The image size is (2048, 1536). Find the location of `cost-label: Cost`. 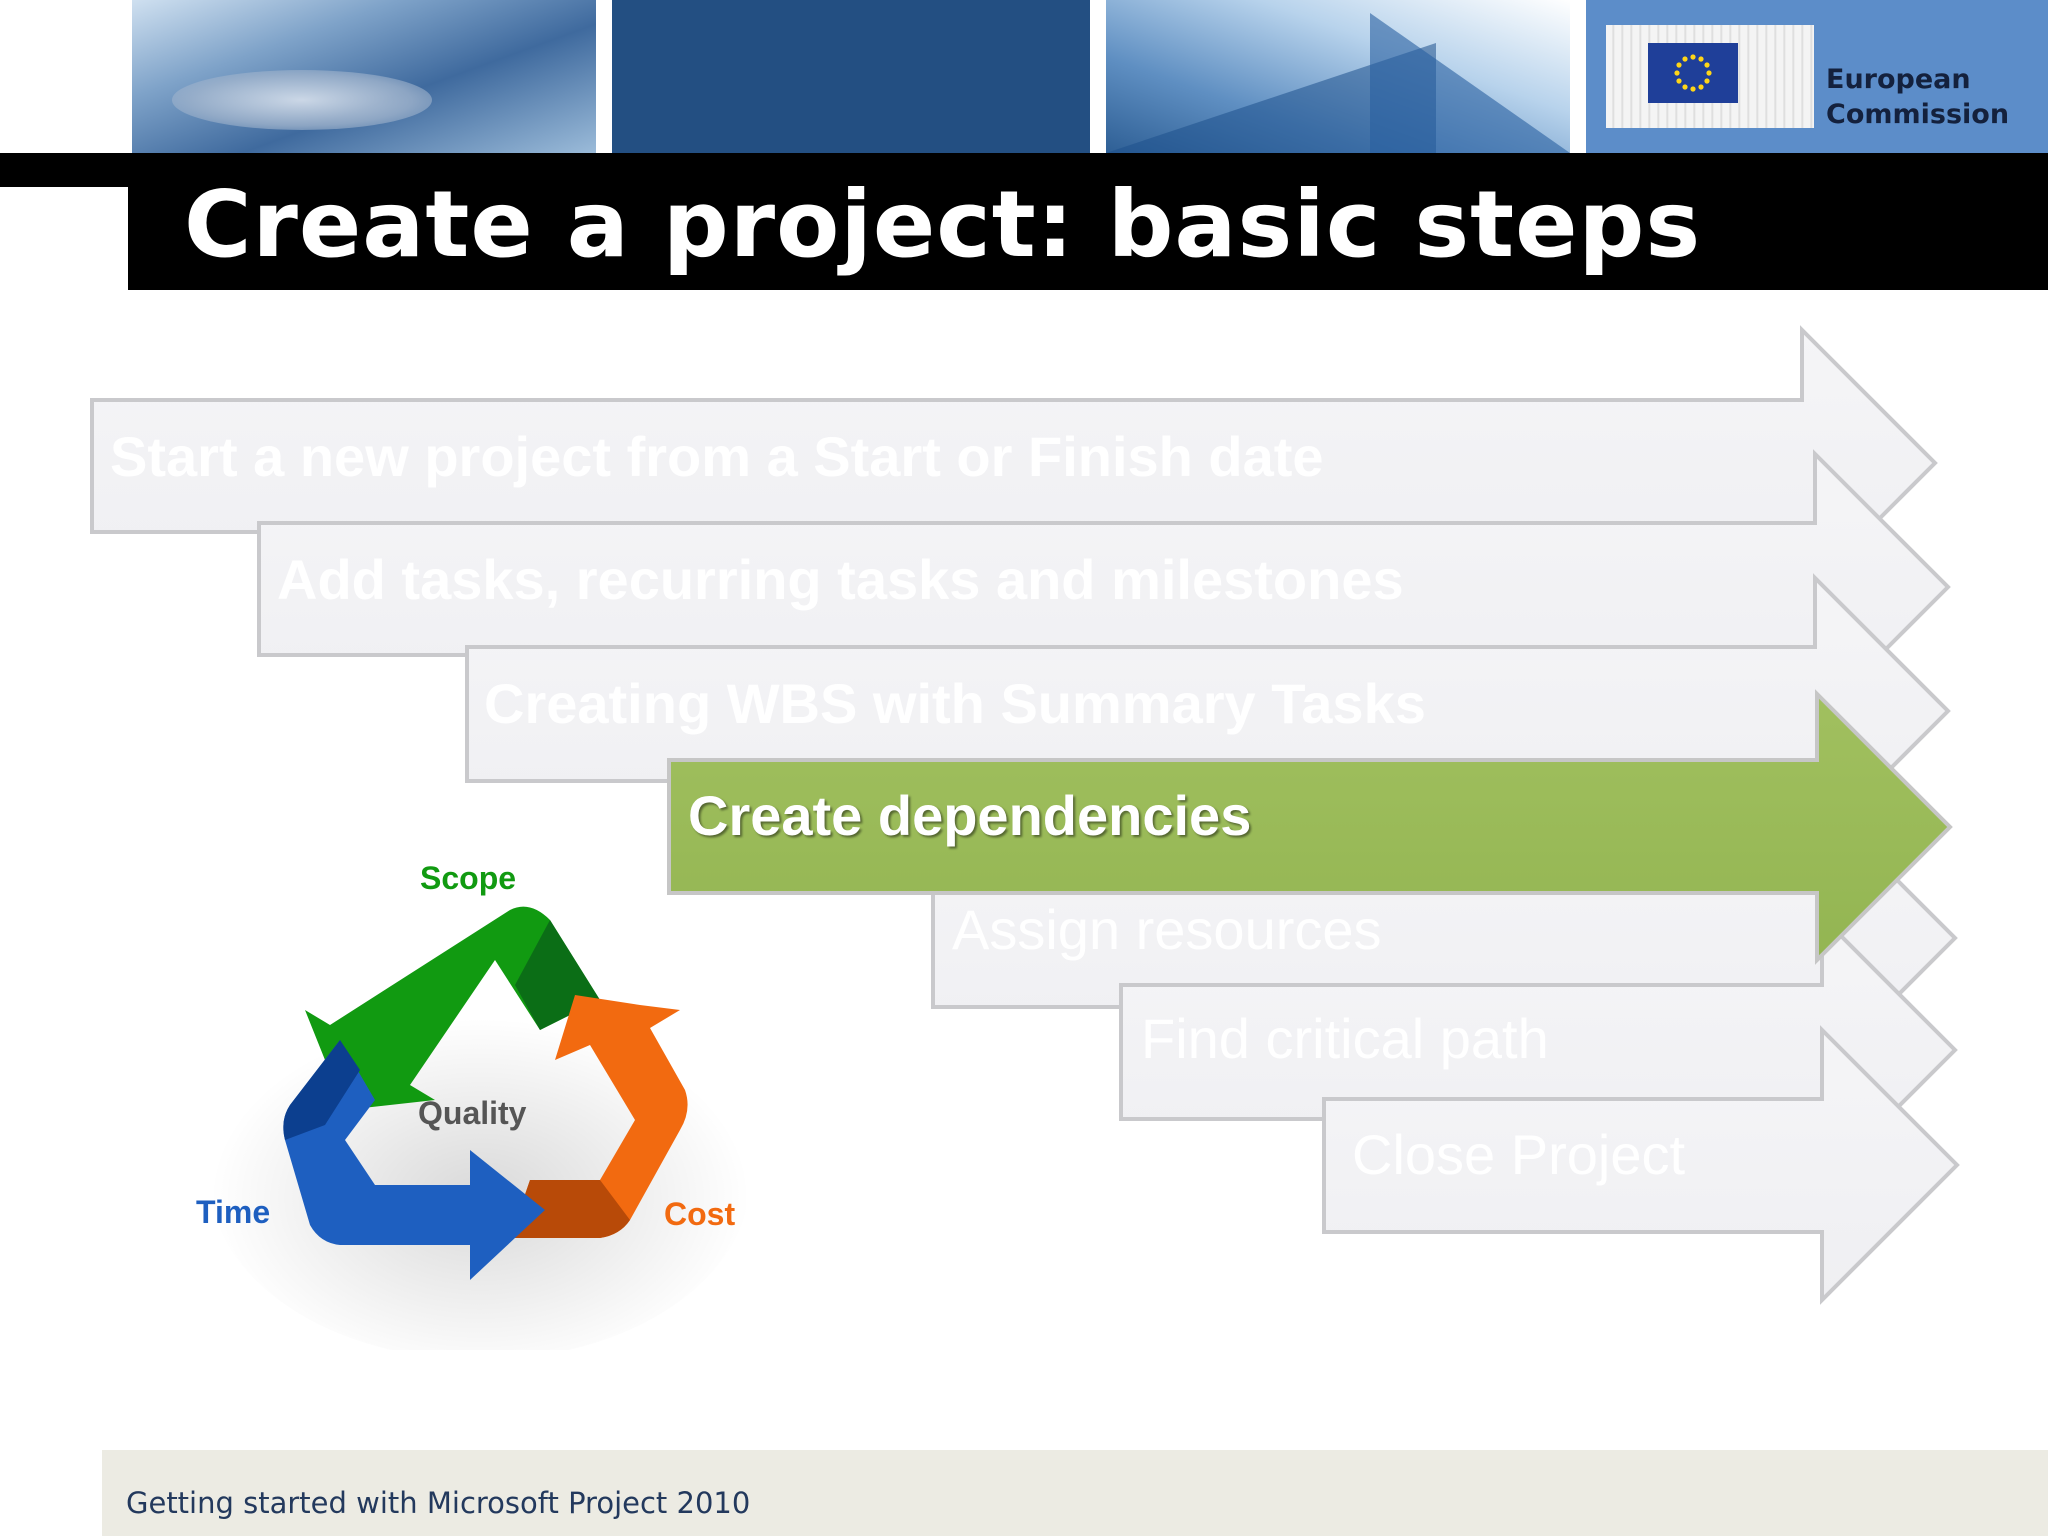

cost-label: Cost is located at coordinates (700, 1214).